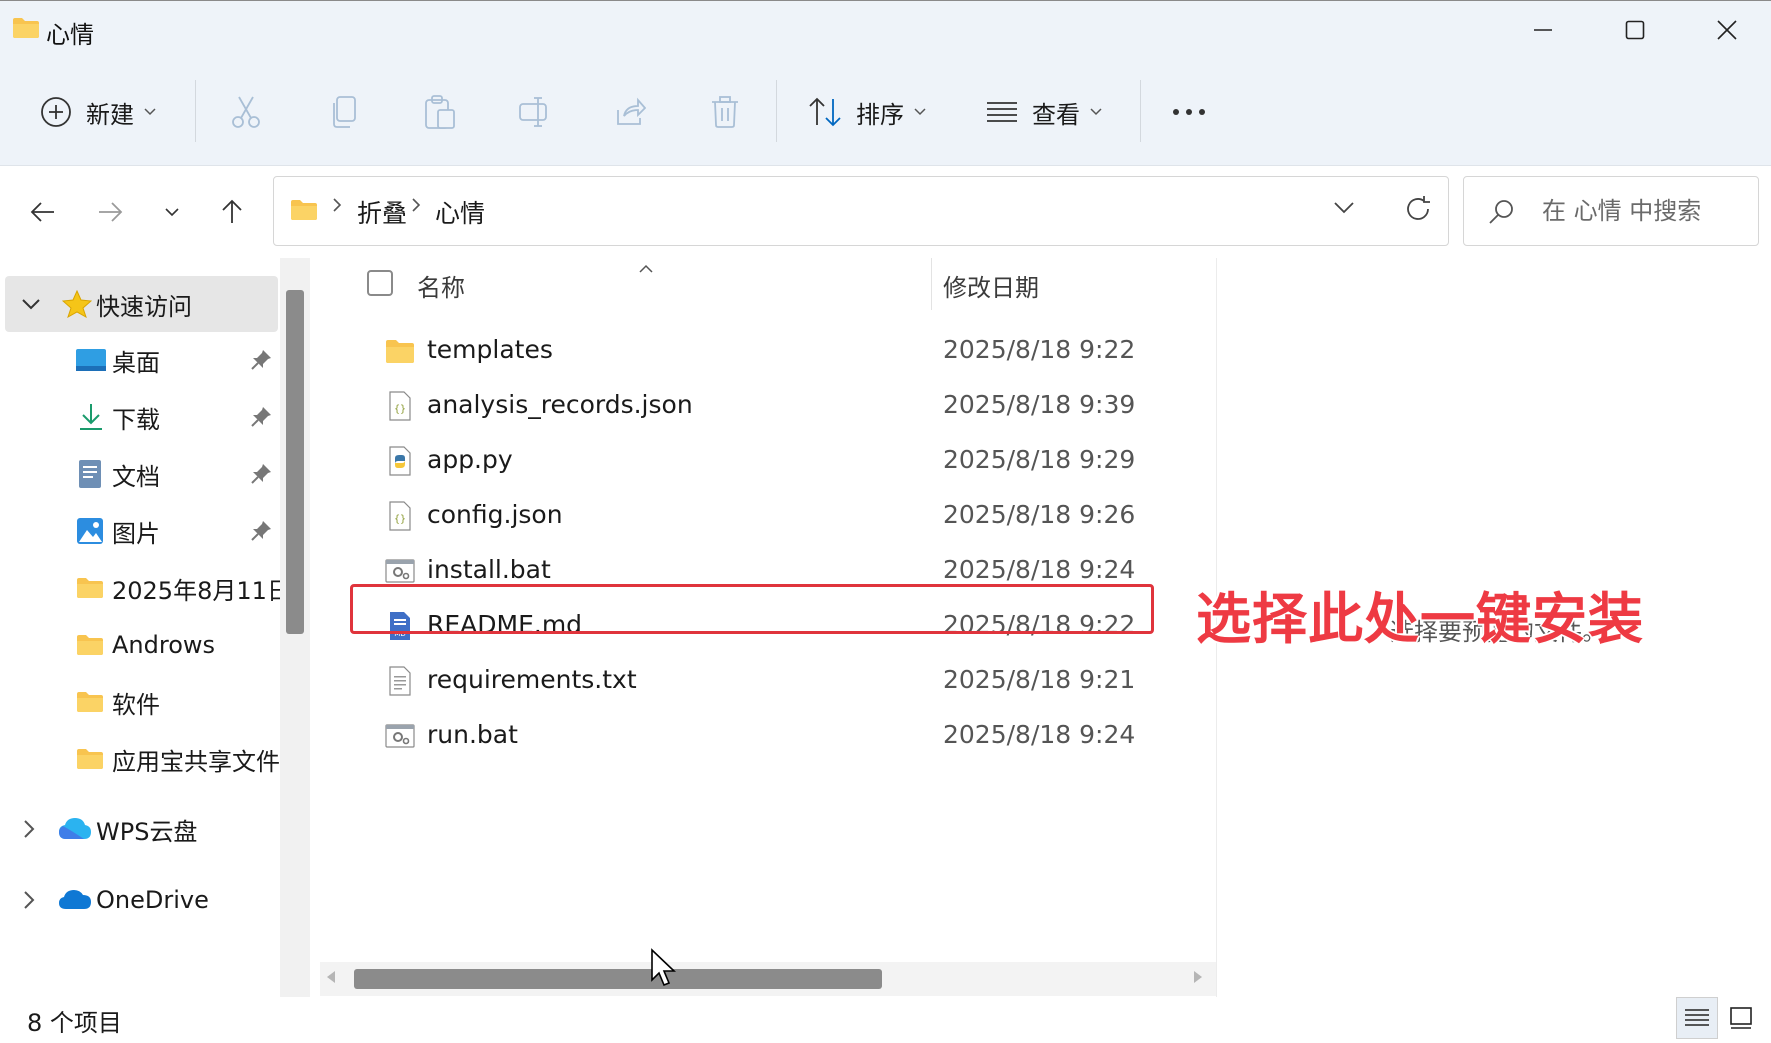 The image size is (1771, 1043). Describe the element at coordinates (767, 351) in the screenshot. I see `file-row: templates 2025/8/18 9:22` at that location.